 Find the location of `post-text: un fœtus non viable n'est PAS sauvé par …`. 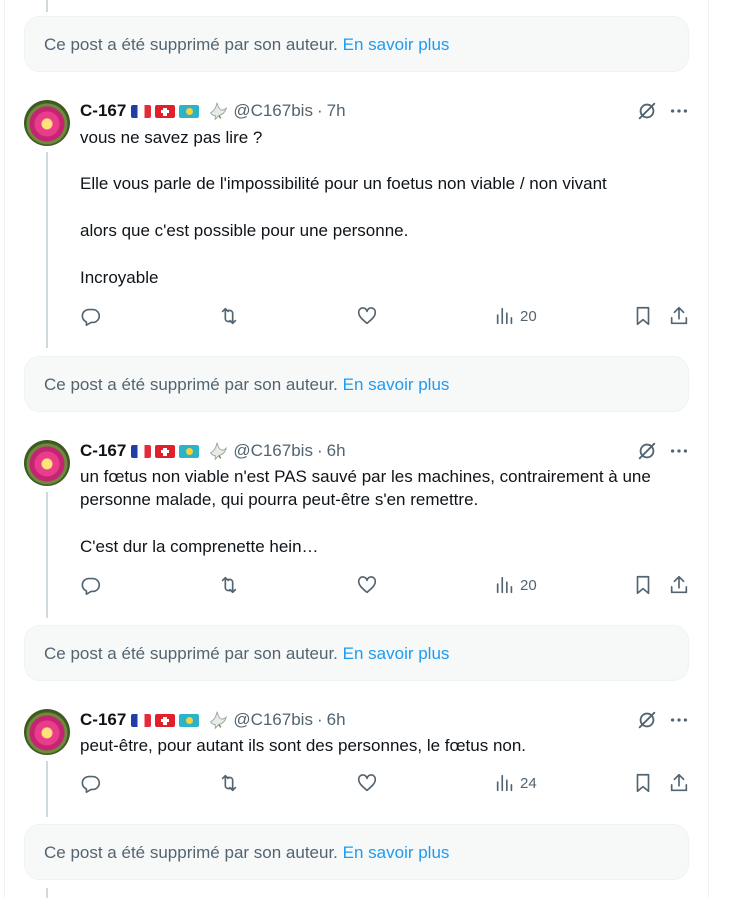

post-text: un fœtus non viable n'est PAS sauvé par … is located at coordinates (390, 511).